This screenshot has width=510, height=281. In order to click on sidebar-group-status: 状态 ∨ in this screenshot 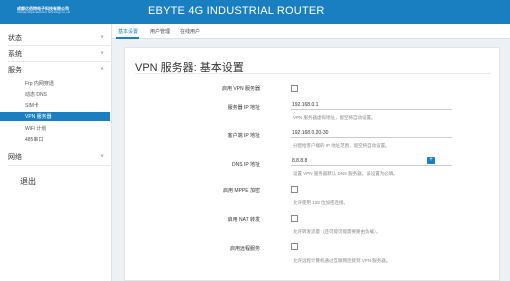, I will do `click(56, 38)`.